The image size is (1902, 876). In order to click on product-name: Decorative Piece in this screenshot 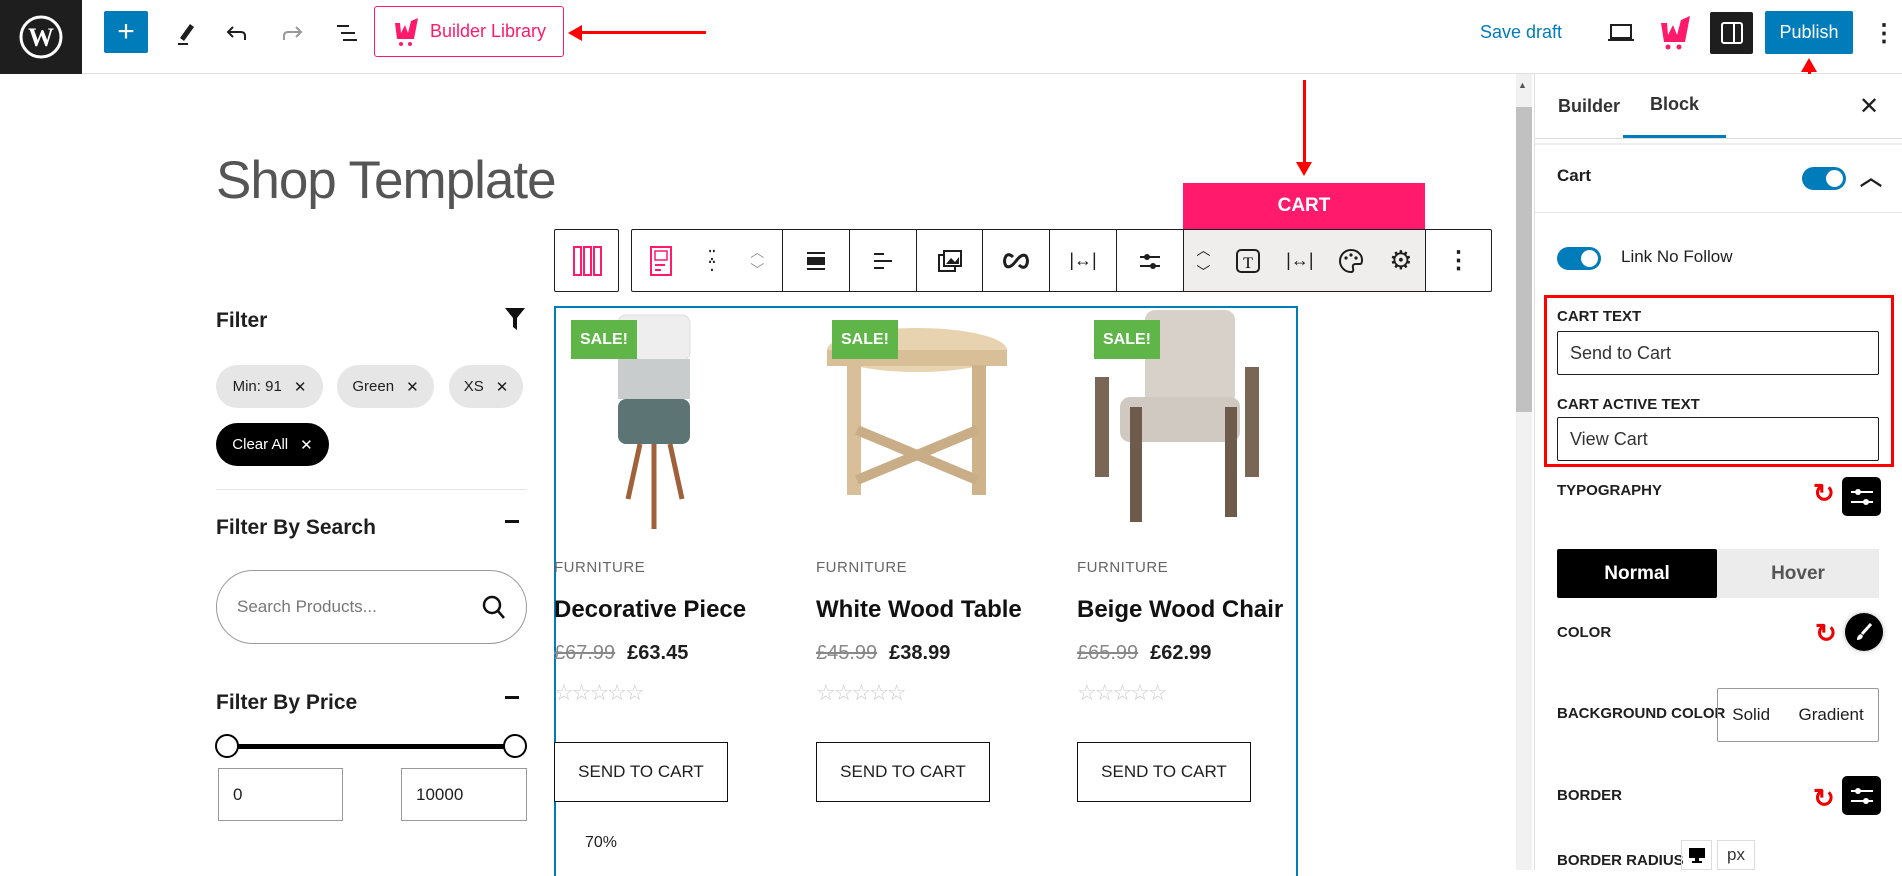, I will do `click(650, 610)`.